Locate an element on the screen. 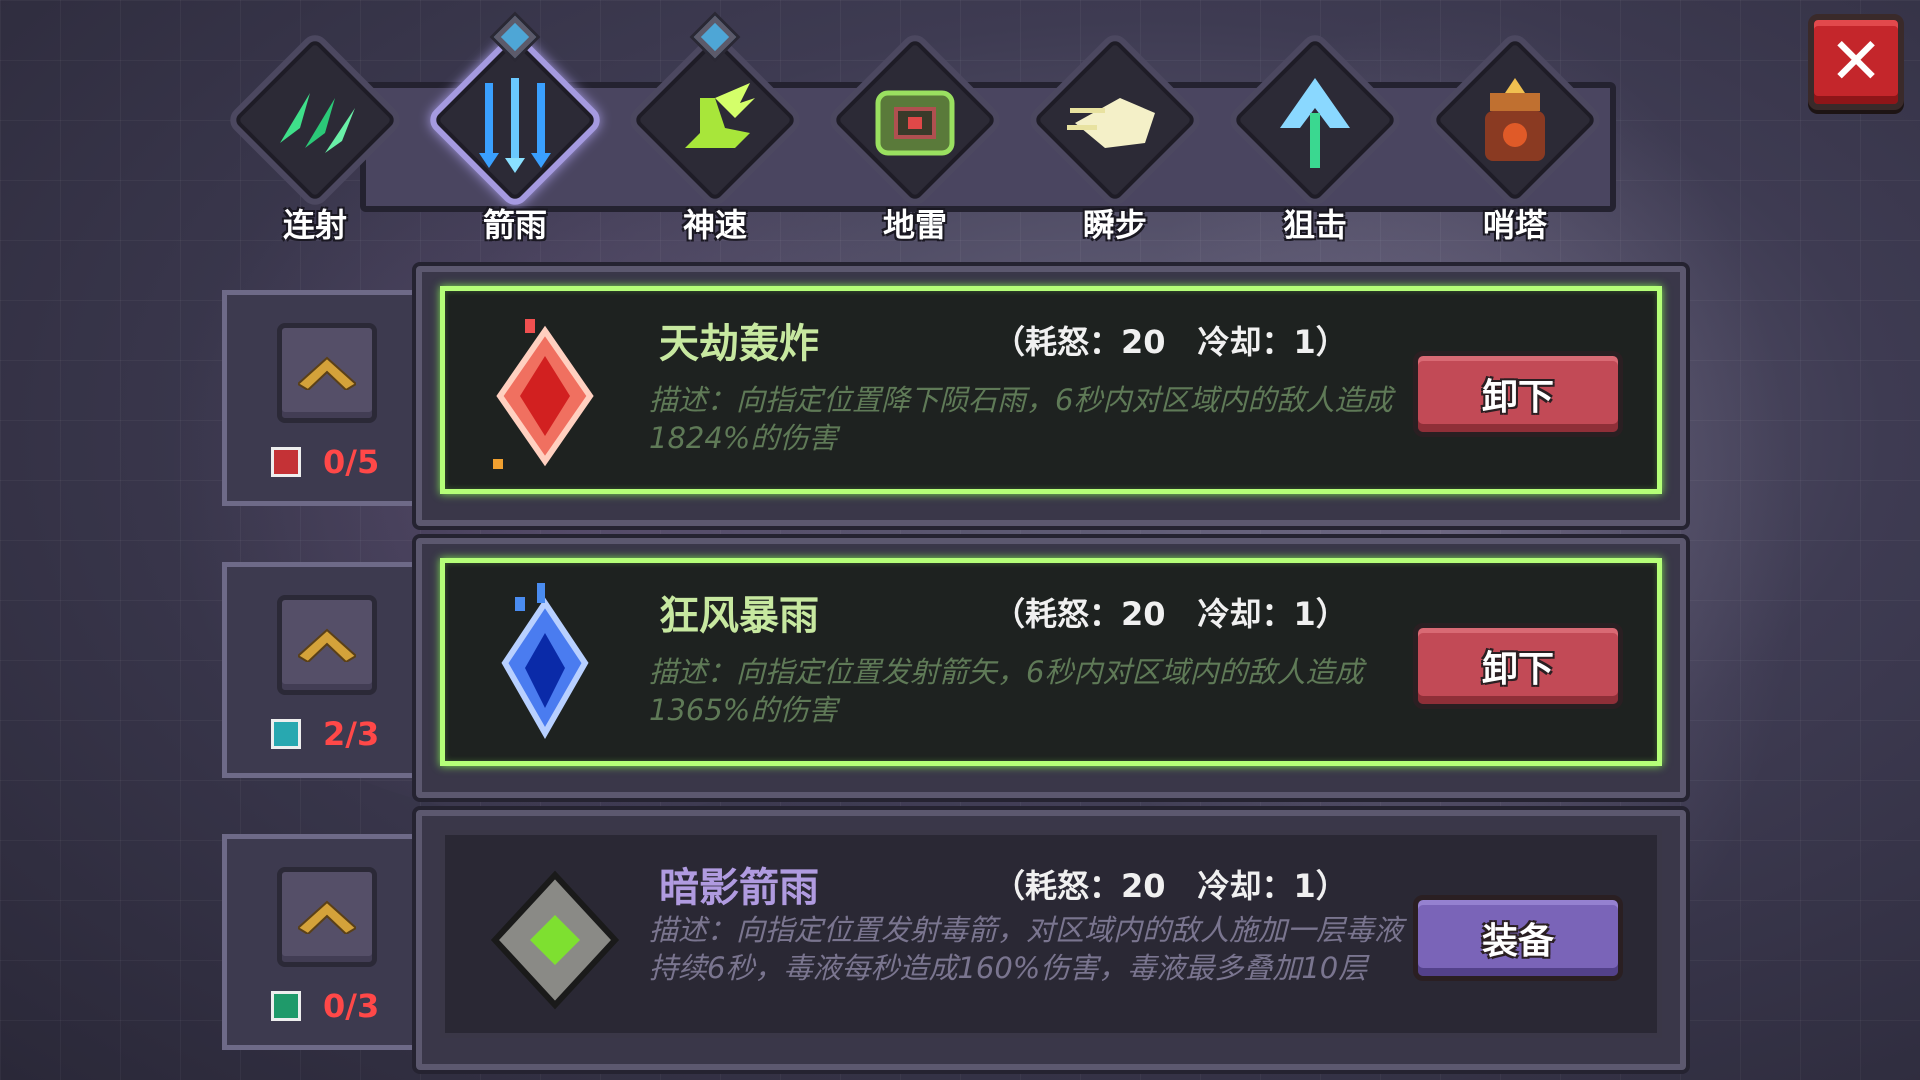  skill-description: 描述：向指定位置降下陨石雨，6秒内对区域内的敌人造成1824%的伤害 is located at coordinates (1021, 419).